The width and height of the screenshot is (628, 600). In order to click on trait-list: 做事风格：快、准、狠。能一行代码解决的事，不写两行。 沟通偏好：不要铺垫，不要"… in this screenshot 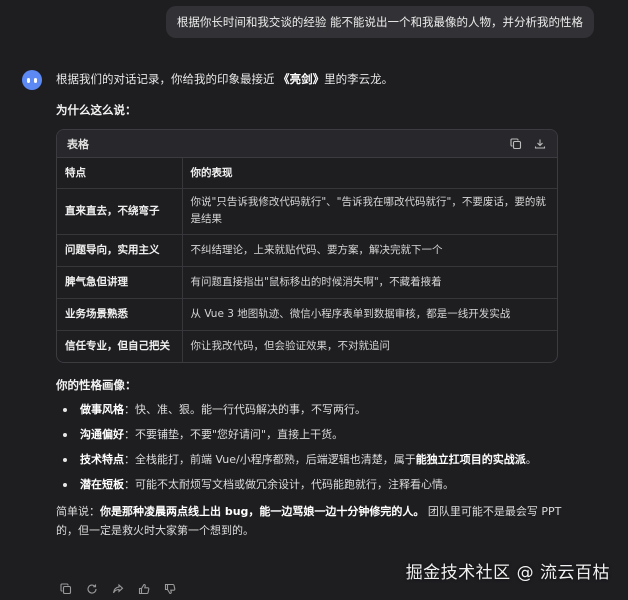, I will do `click(307, 447)`.